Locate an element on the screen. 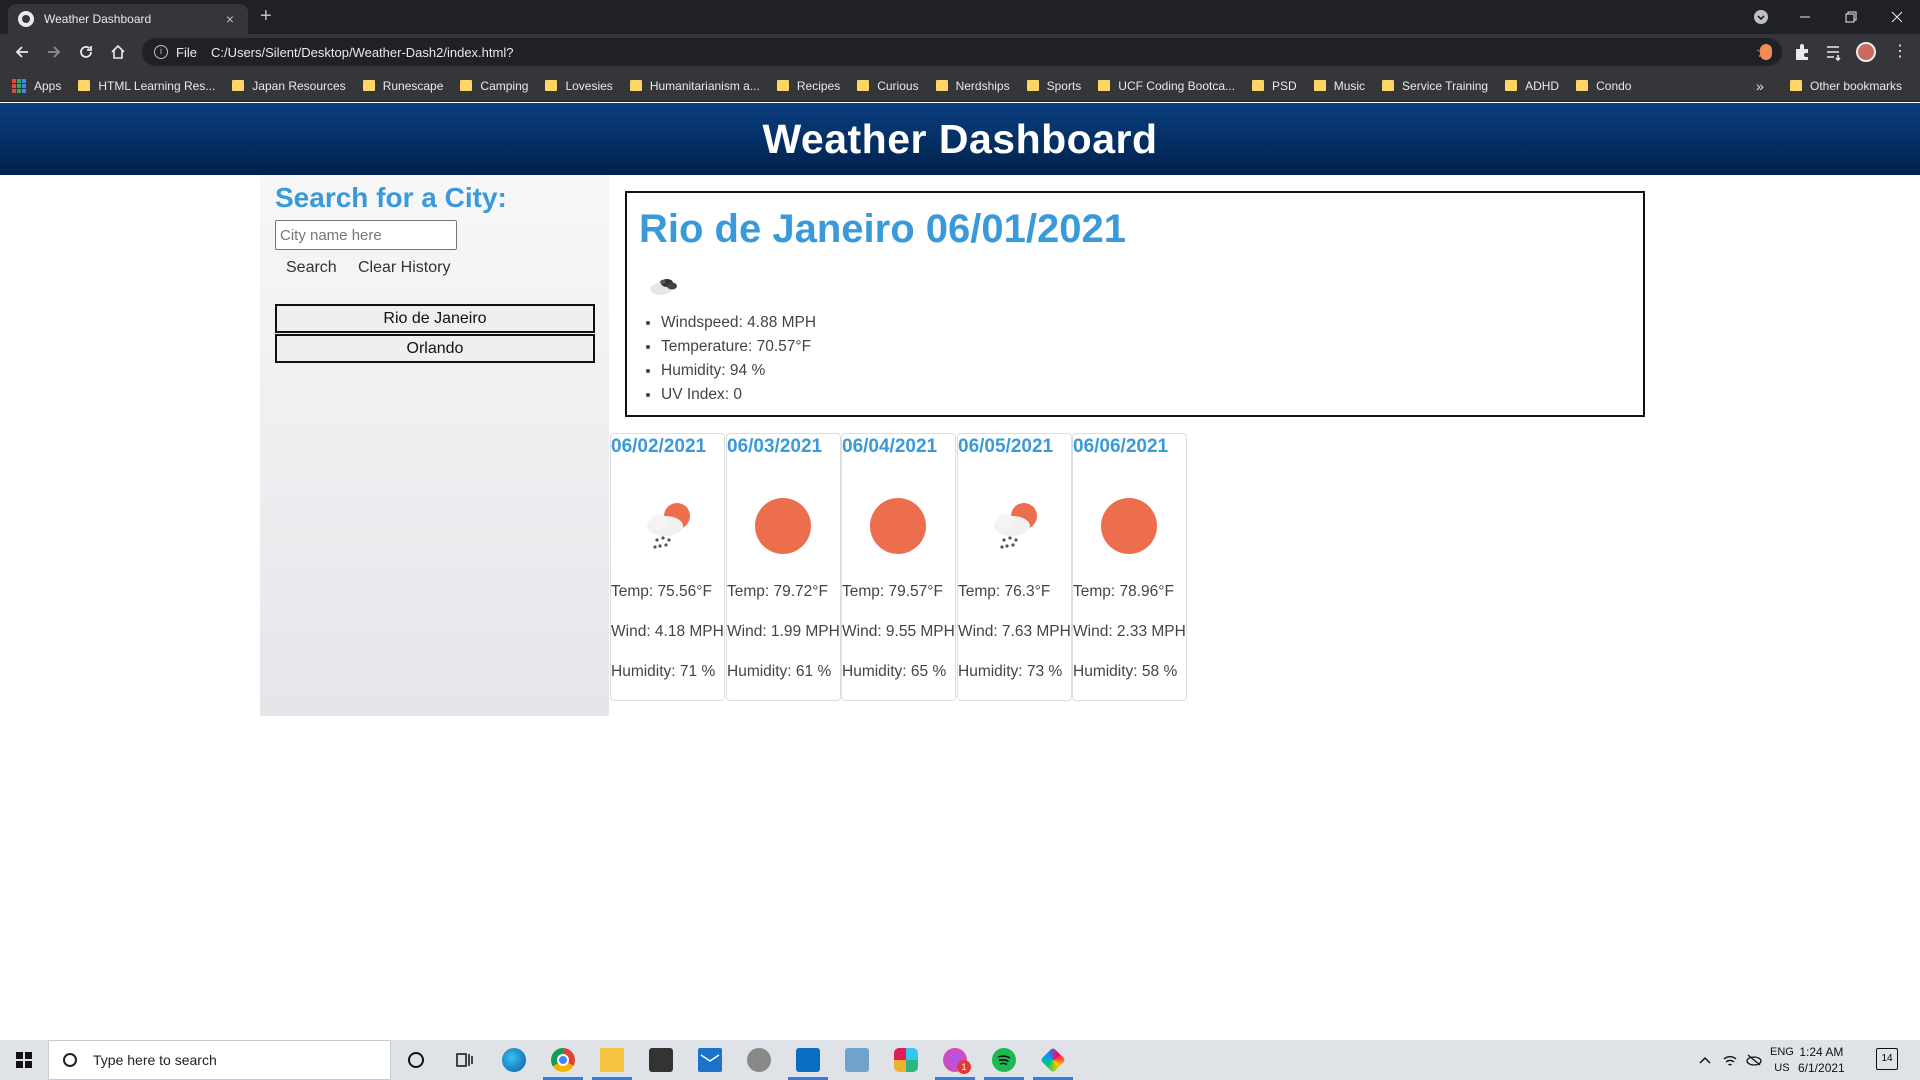 The image size is (1920, 1080). forecast-temp: Temp: 79.72°F is located at coordinates (777, 591).